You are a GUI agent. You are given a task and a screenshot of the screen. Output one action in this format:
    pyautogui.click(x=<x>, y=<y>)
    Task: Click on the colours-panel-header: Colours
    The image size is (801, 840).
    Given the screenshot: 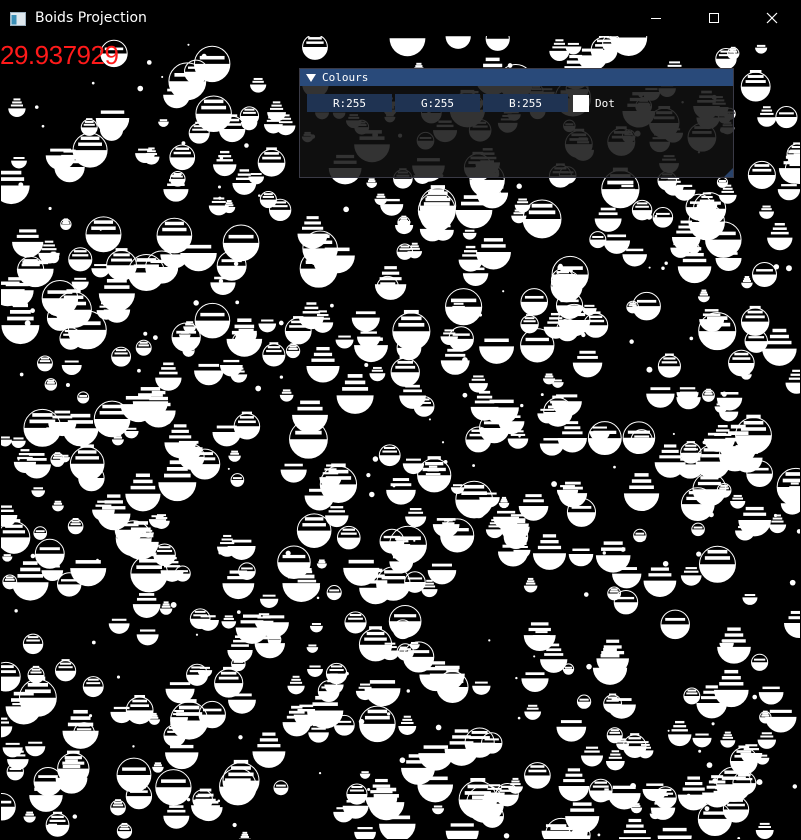 What is the action you would take?
    pyautogui.click(x=516, y=77)
    